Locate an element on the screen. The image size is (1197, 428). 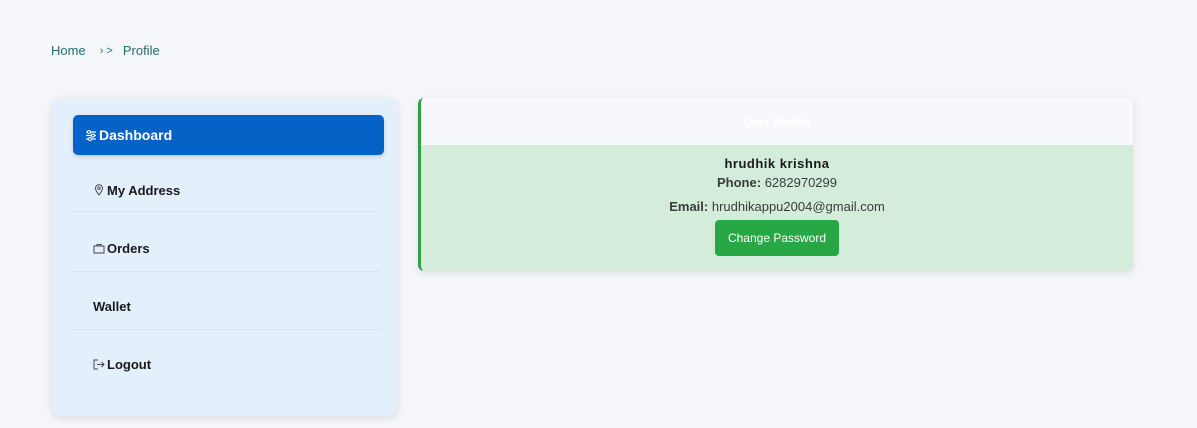
sidebar-item-wallet: Wallet is located at coordinates (225, 306).